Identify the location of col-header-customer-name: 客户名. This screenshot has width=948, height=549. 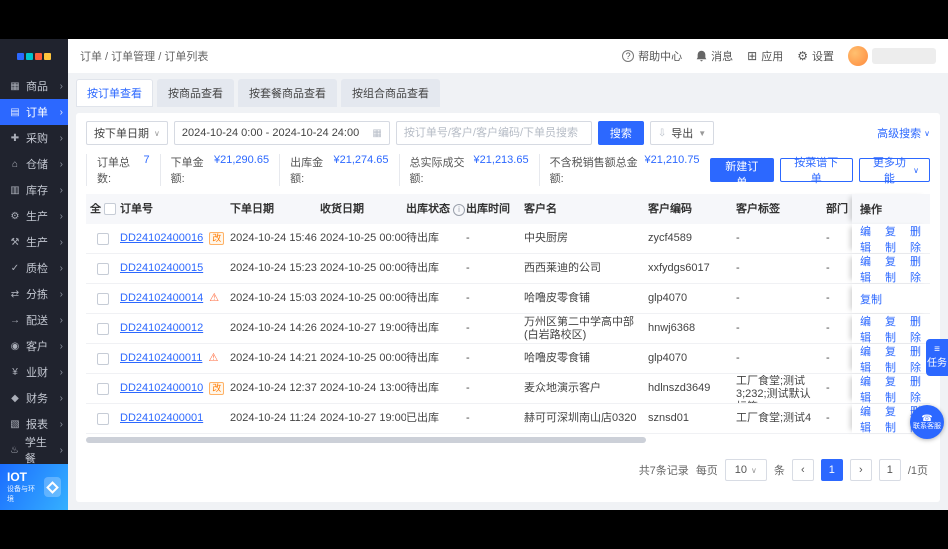
(586, 209).